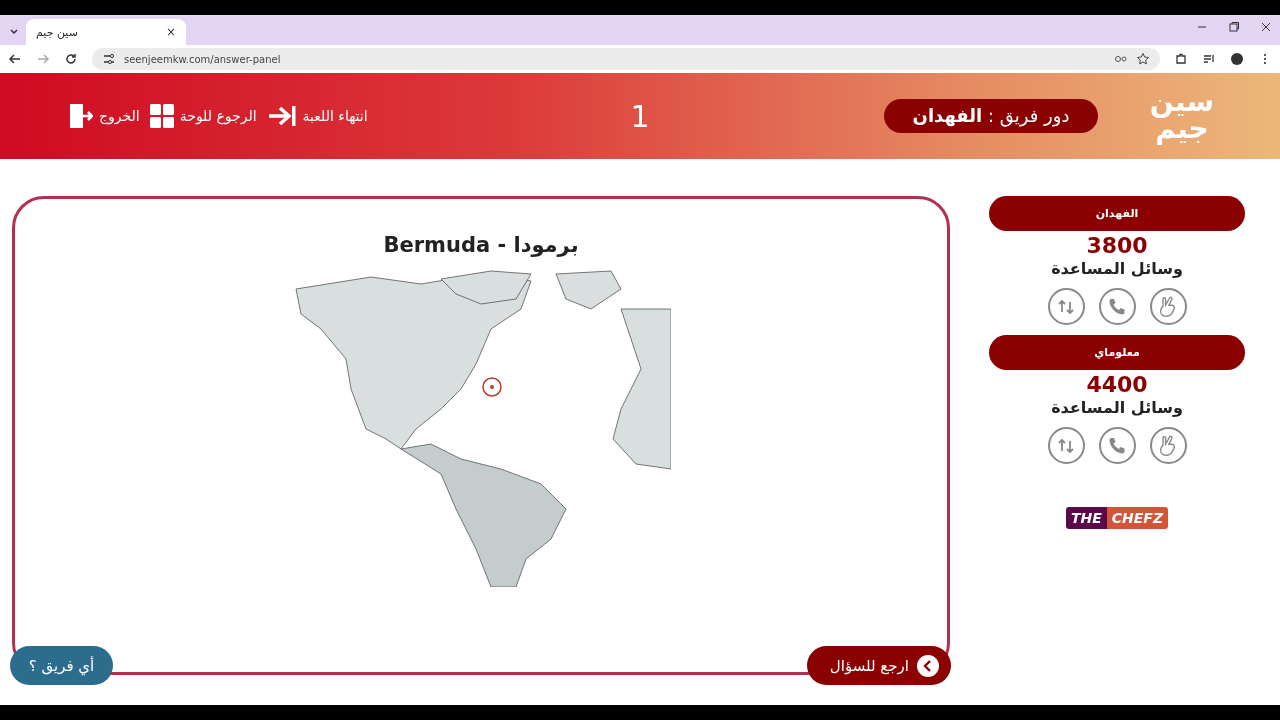 The image size is (1280, 720). I want to click on arrow-to-bar-icon, so click(281, 116).